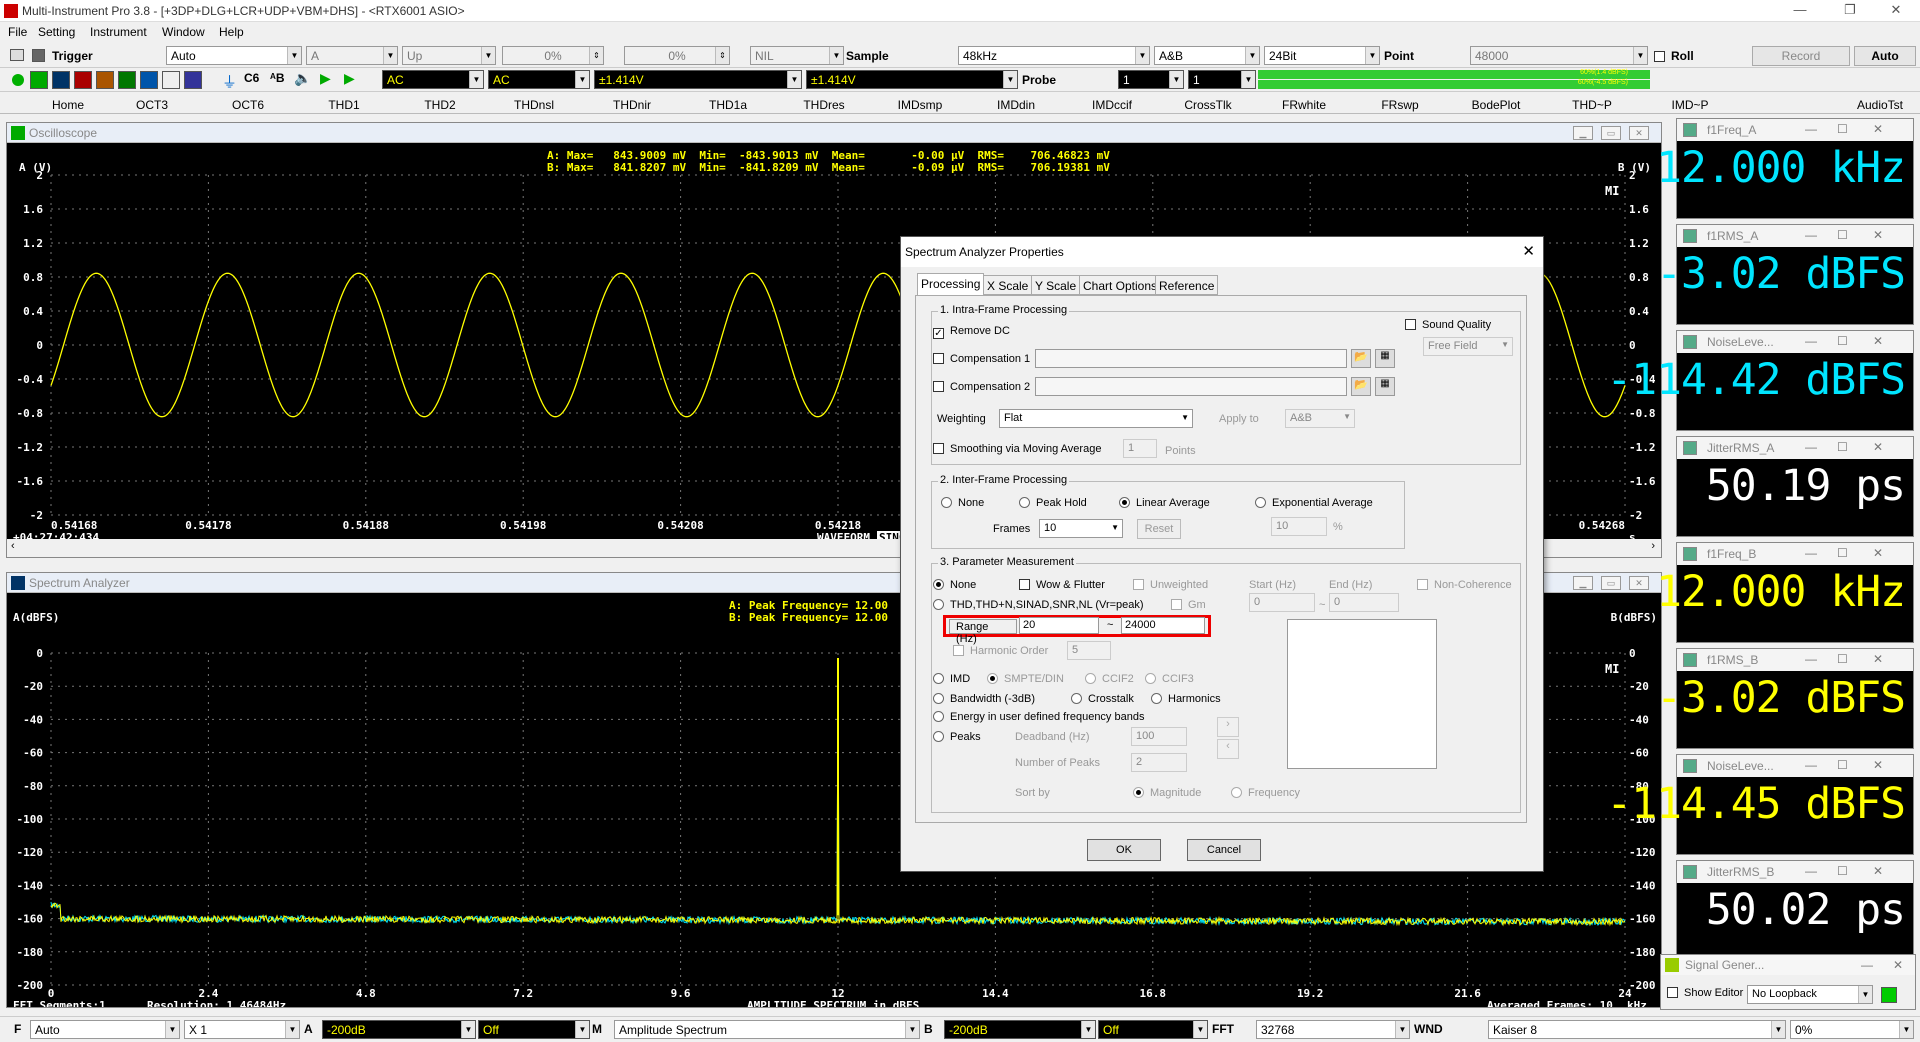  Describe the element at coordinates (1333, 1029) in the screenshot. I see `fft-size-select: 32768 ▼` at that location.